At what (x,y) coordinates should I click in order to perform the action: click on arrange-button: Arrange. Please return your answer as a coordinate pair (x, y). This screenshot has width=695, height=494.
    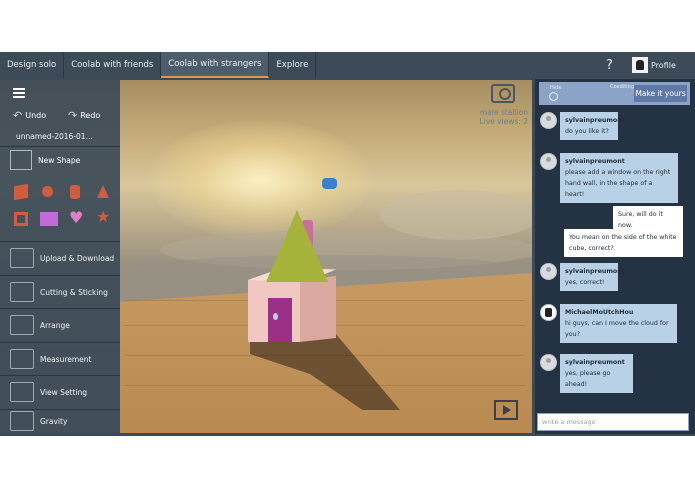
    Looking at the image, I should click on (60, 324).